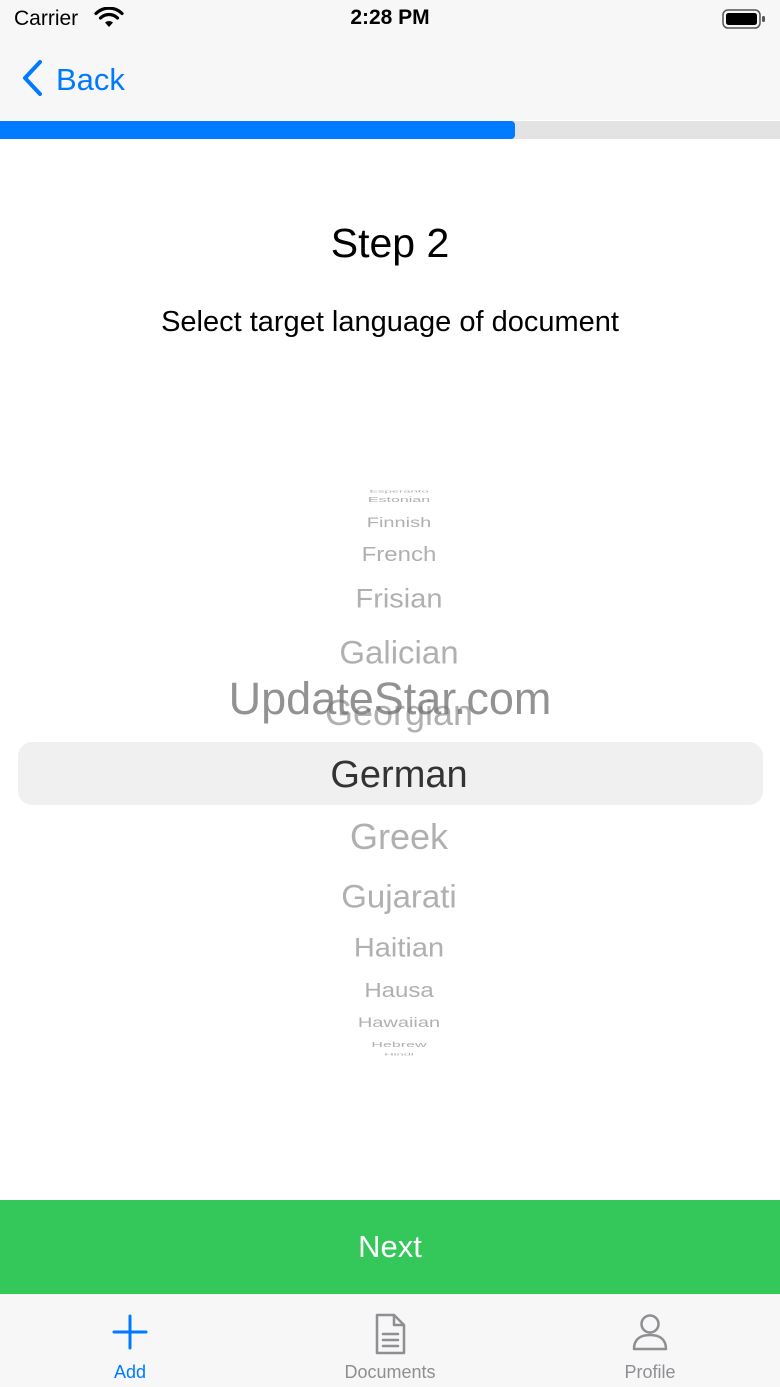 This screenshot has height=1387, width=780. Describe the element at coordinates (130, 1372) in the screenshot. I see `tab-add-label: Add` at that location.